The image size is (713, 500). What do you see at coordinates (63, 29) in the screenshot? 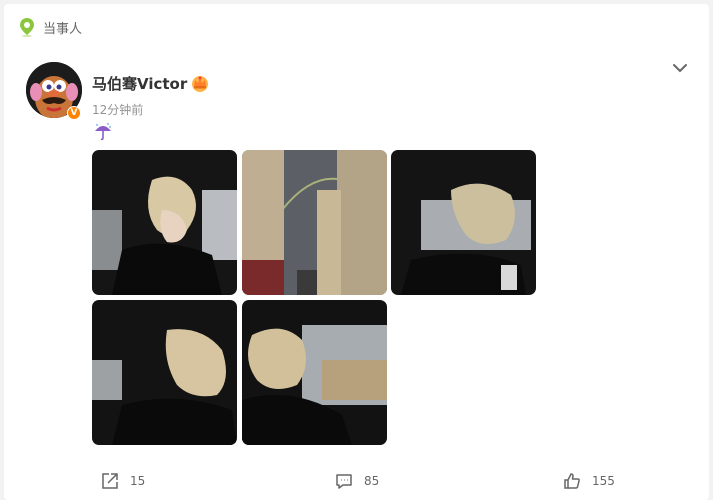
I see `source-label-text: 当事人` at bounding box center [63, 29].